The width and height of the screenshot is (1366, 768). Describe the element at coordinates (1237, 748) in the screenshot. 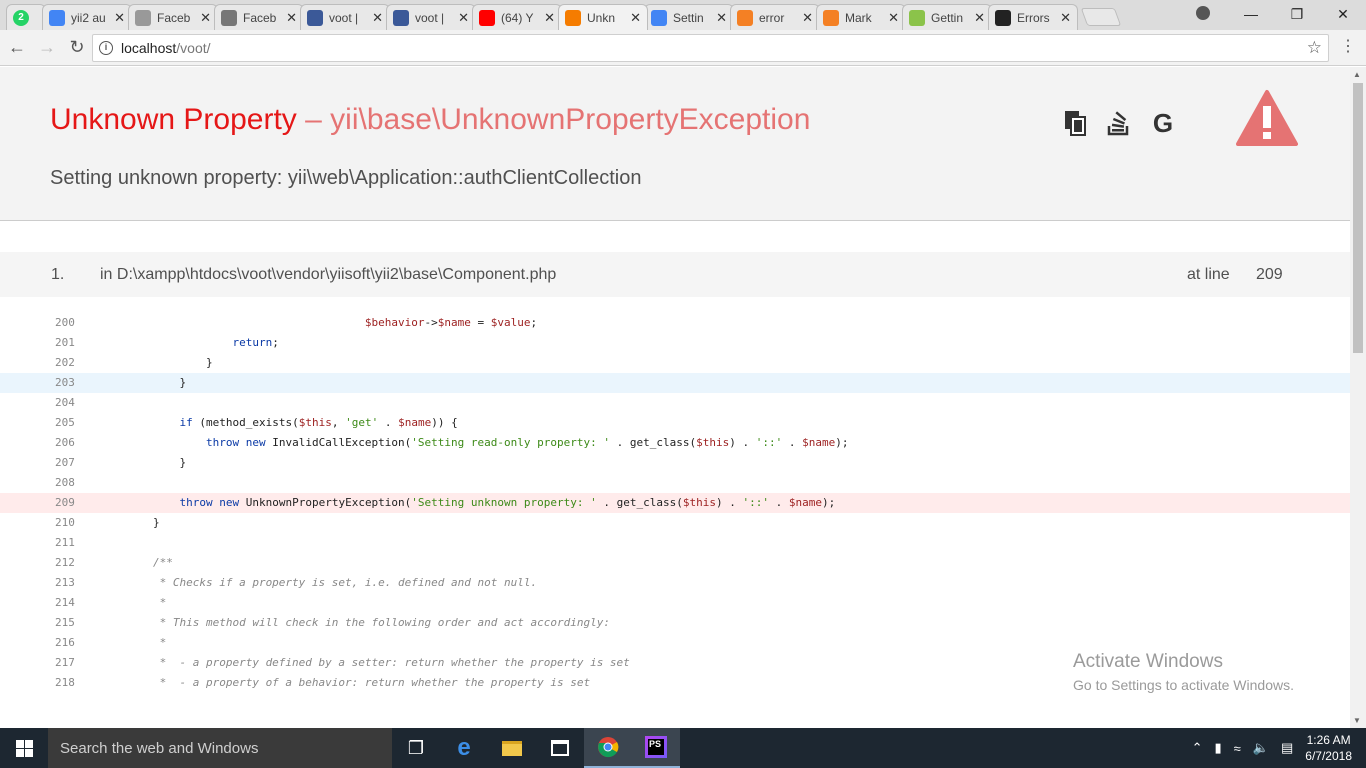

I see `wifi-icon: ≈` at that location.